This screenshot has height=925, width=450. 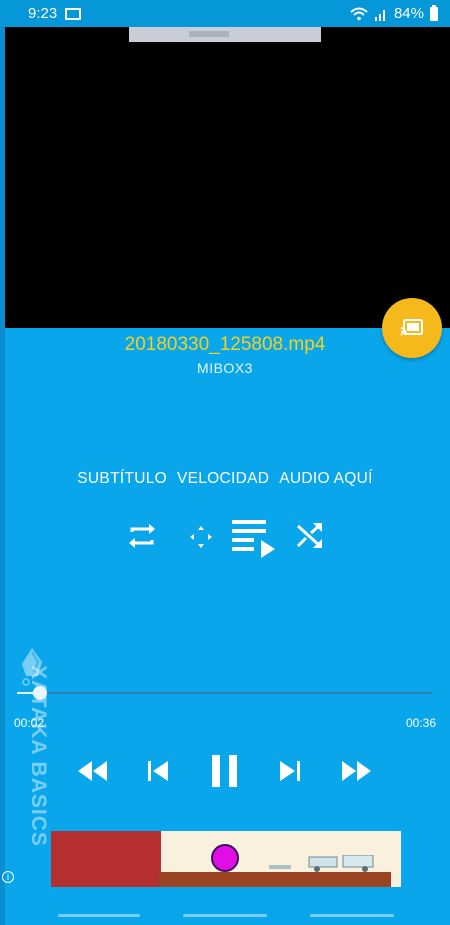 What do you see at coordinates (290, 773) in the screenshot?
I see `skip-next-icon` at bounding box center [290, 773].